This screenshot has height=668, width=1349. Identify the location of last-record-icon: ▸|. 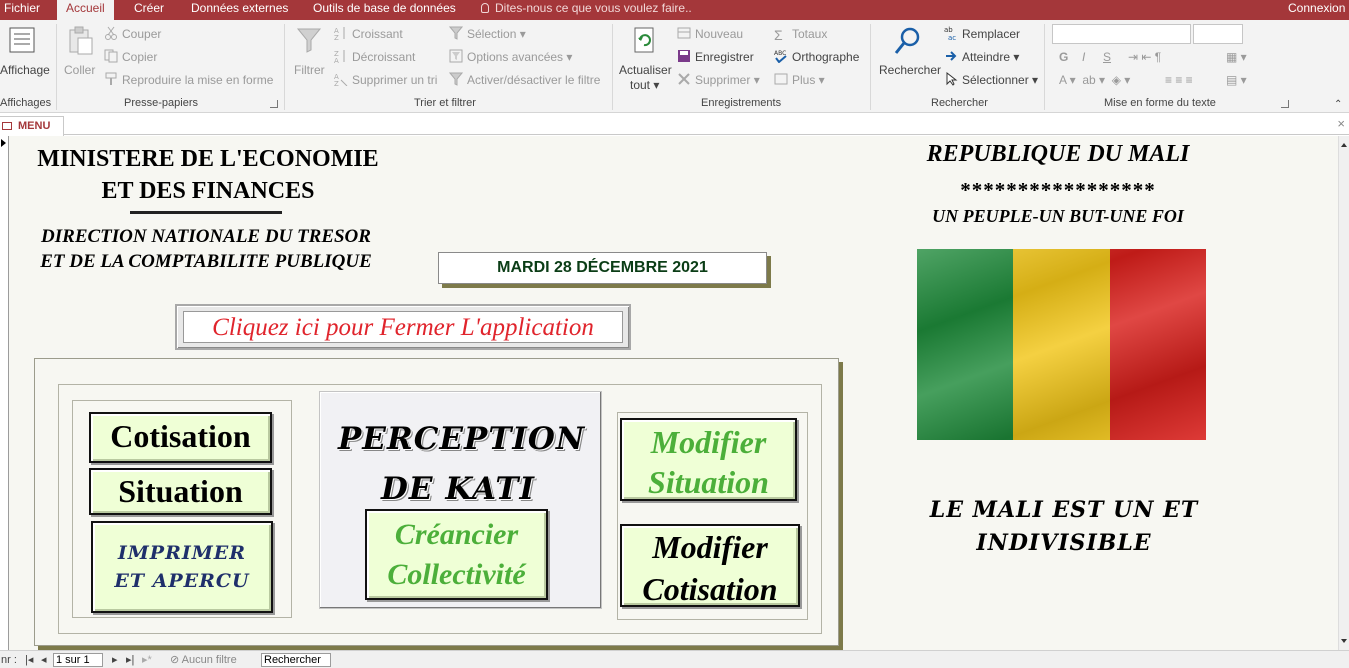
(130, 660).